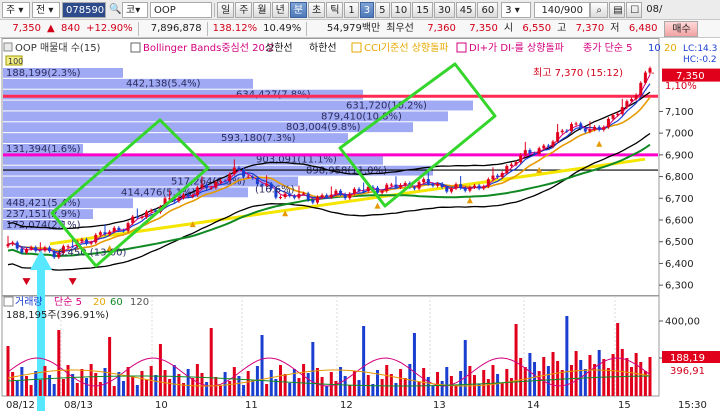 The height and width of the screenshot is (411, 720). What do you see at coordinates (367, 9) in the screenshot?
I see `minute-3-button: 3` at bounding box center [367, 9].